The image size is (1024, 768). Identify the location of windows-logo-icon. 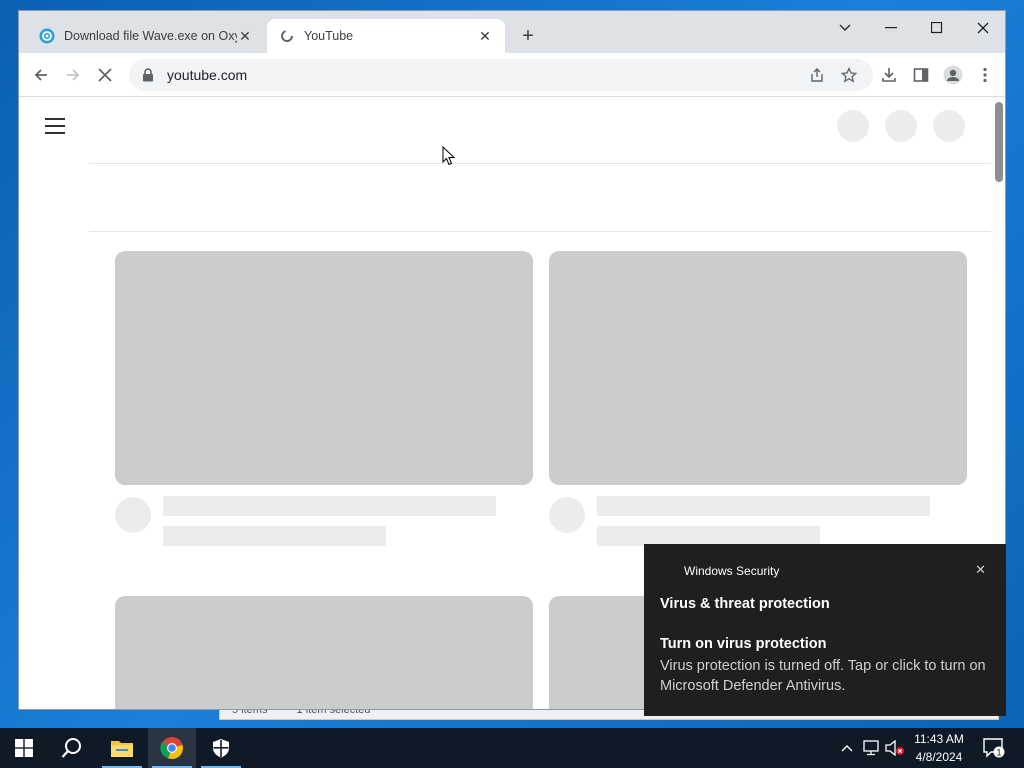
(24, 748).